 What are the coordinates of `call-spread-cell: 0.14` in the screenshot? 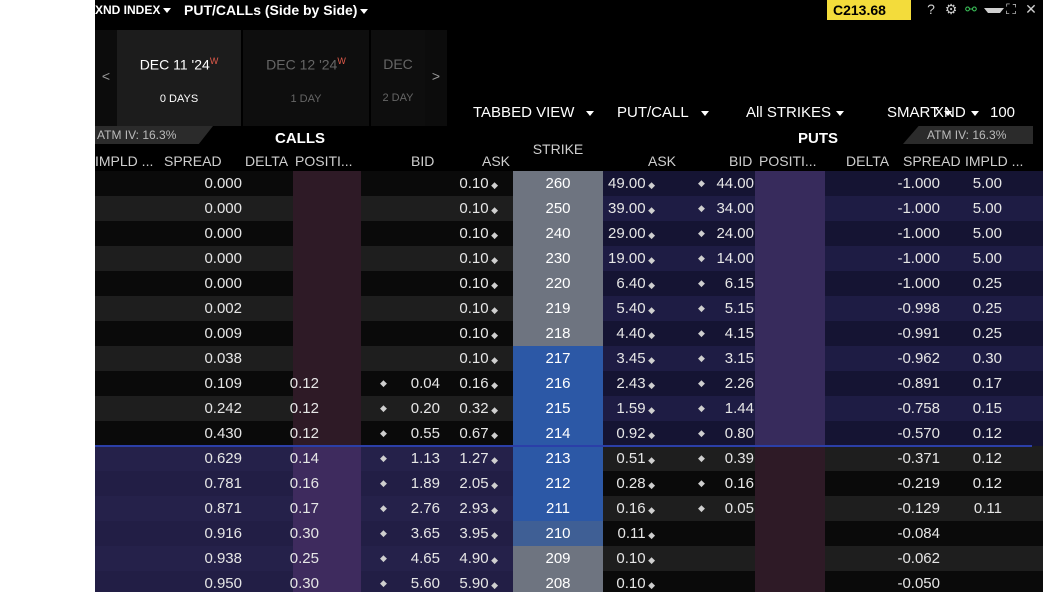 It's located at (304, 458).